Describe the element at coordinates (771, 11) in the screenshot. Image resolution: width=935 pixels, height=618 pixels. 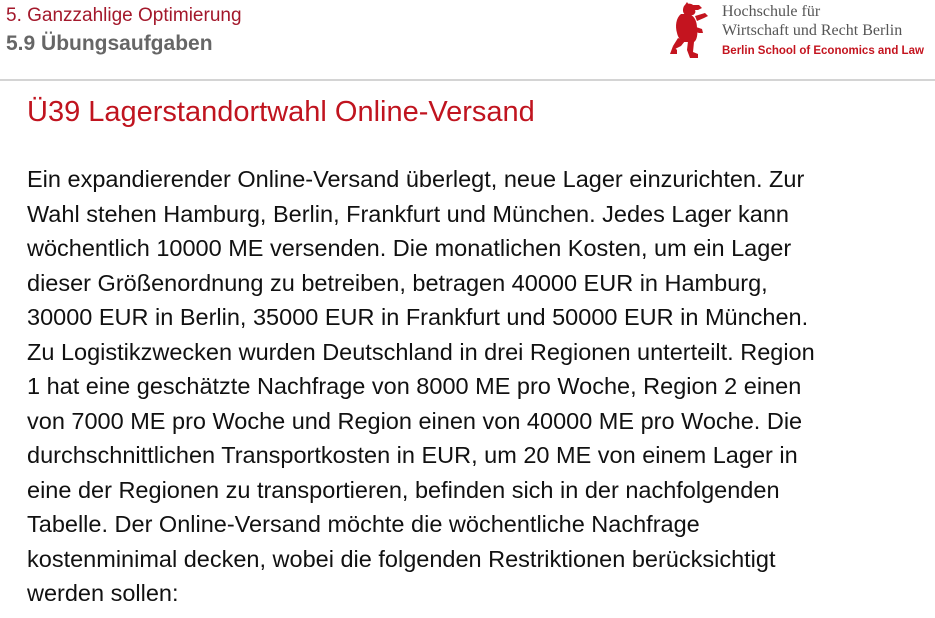
I see `university-name-line1: Hochschule für` at that location.